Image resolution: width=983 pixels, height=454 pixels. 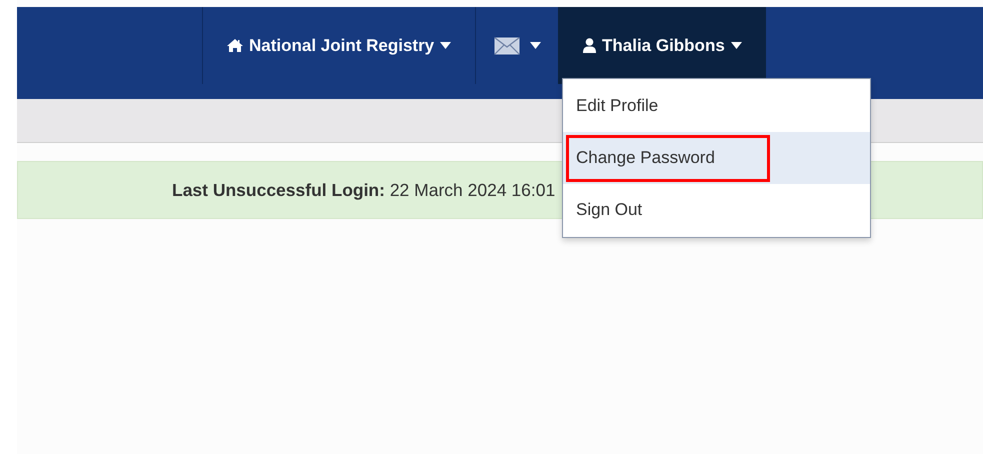 What do you see at coordinates (716, 210) in the screenshot?
I see `menu-item: Sign Out` at bounding box center [716, 210].